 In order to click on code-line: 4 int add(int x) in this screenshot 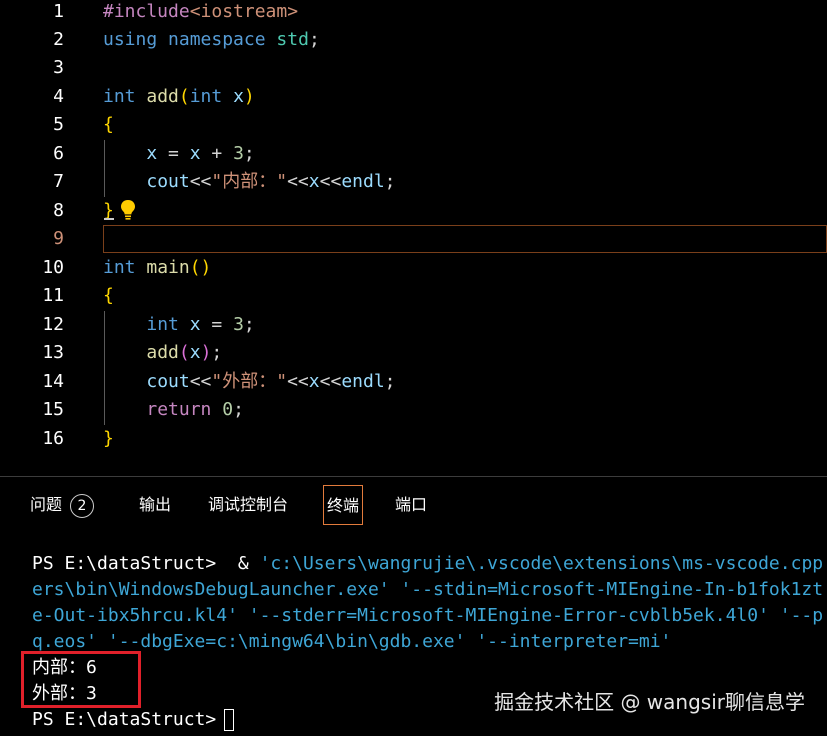, I will do `click(413, 97)`.